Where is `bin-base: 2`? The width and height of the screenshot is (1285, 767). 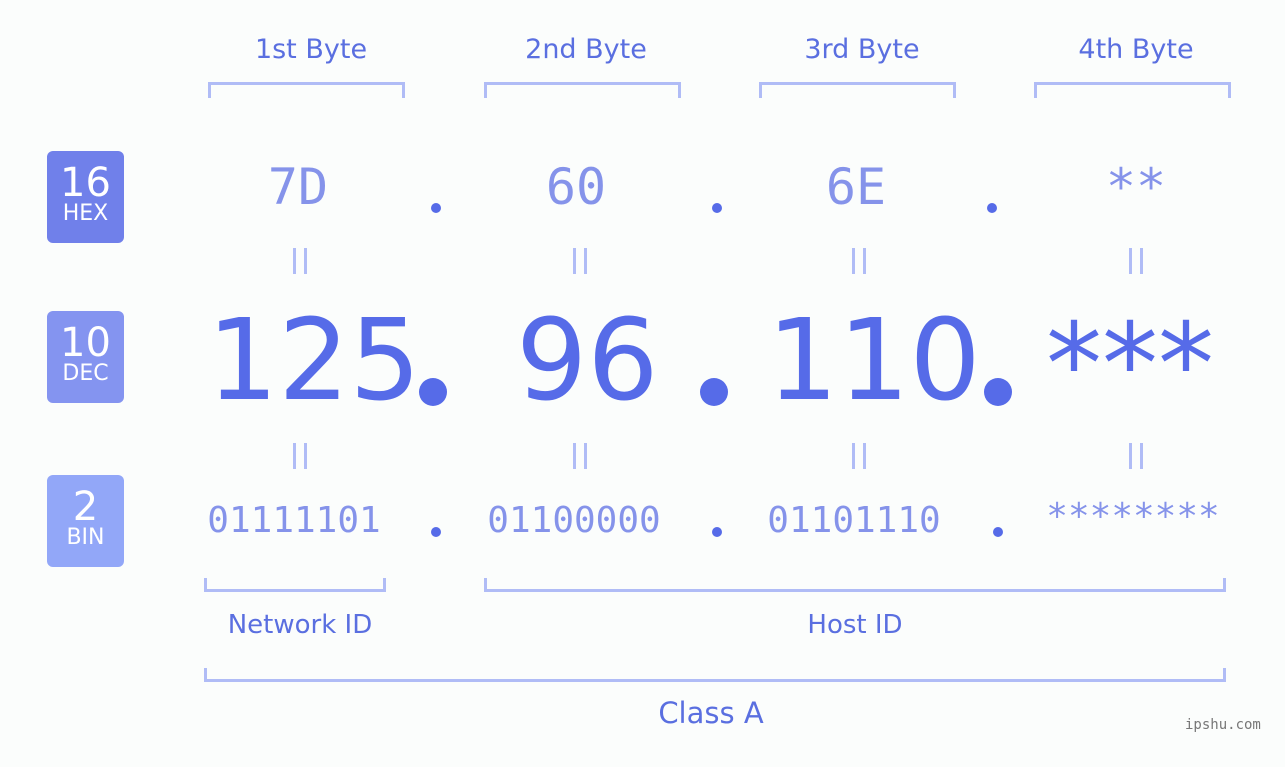 bin-base: 2 is located at coordinates (85, 507).